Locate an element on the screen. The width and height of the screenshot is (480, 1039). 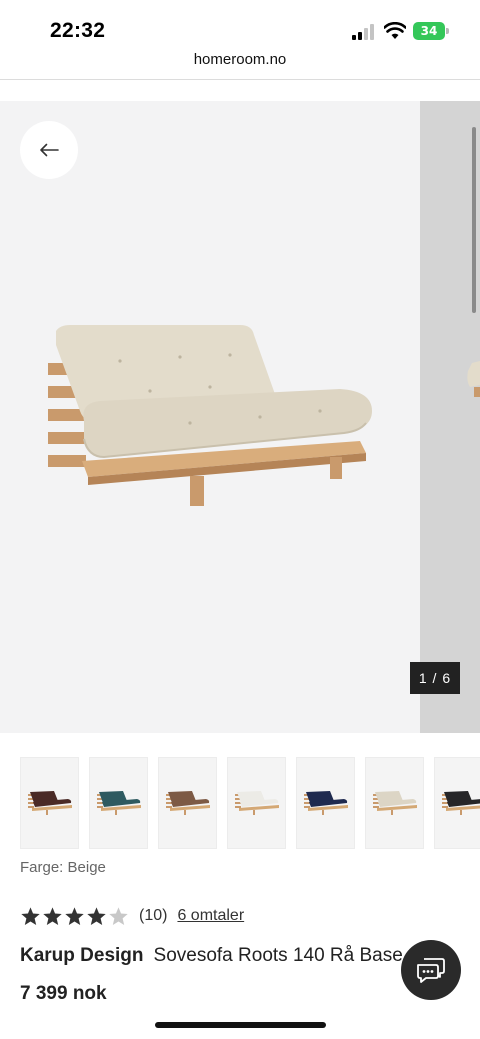
sofa-product-image is located at coordinates (210, 415).